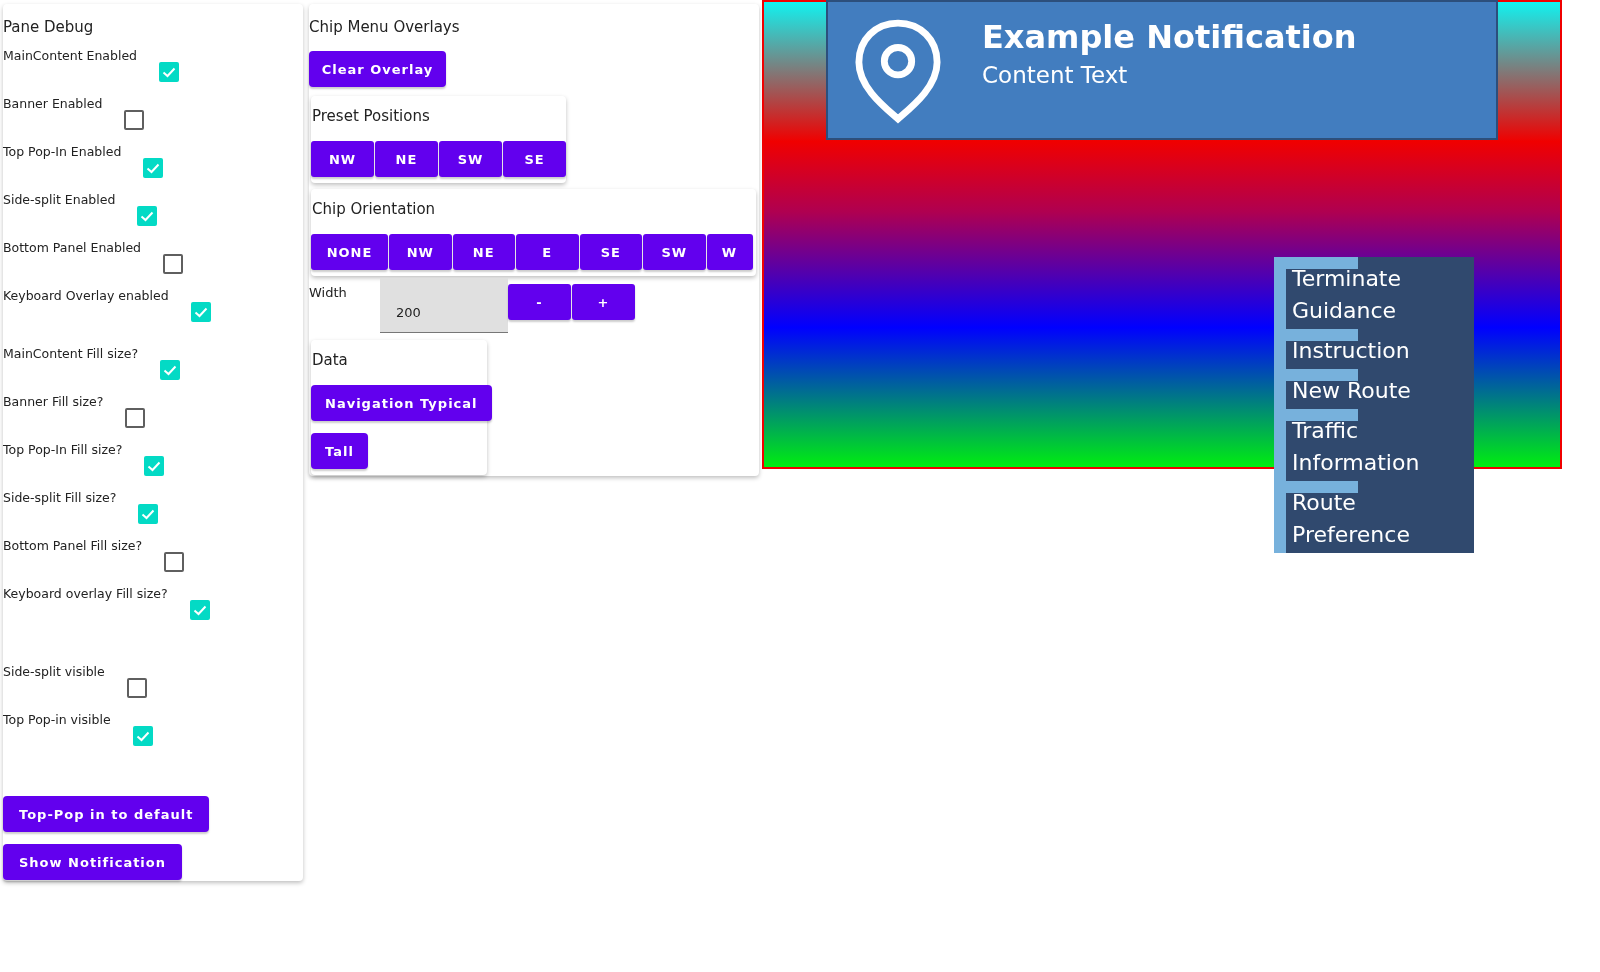  I want to click on data-button: Navigation Typical, so click(401, 403).